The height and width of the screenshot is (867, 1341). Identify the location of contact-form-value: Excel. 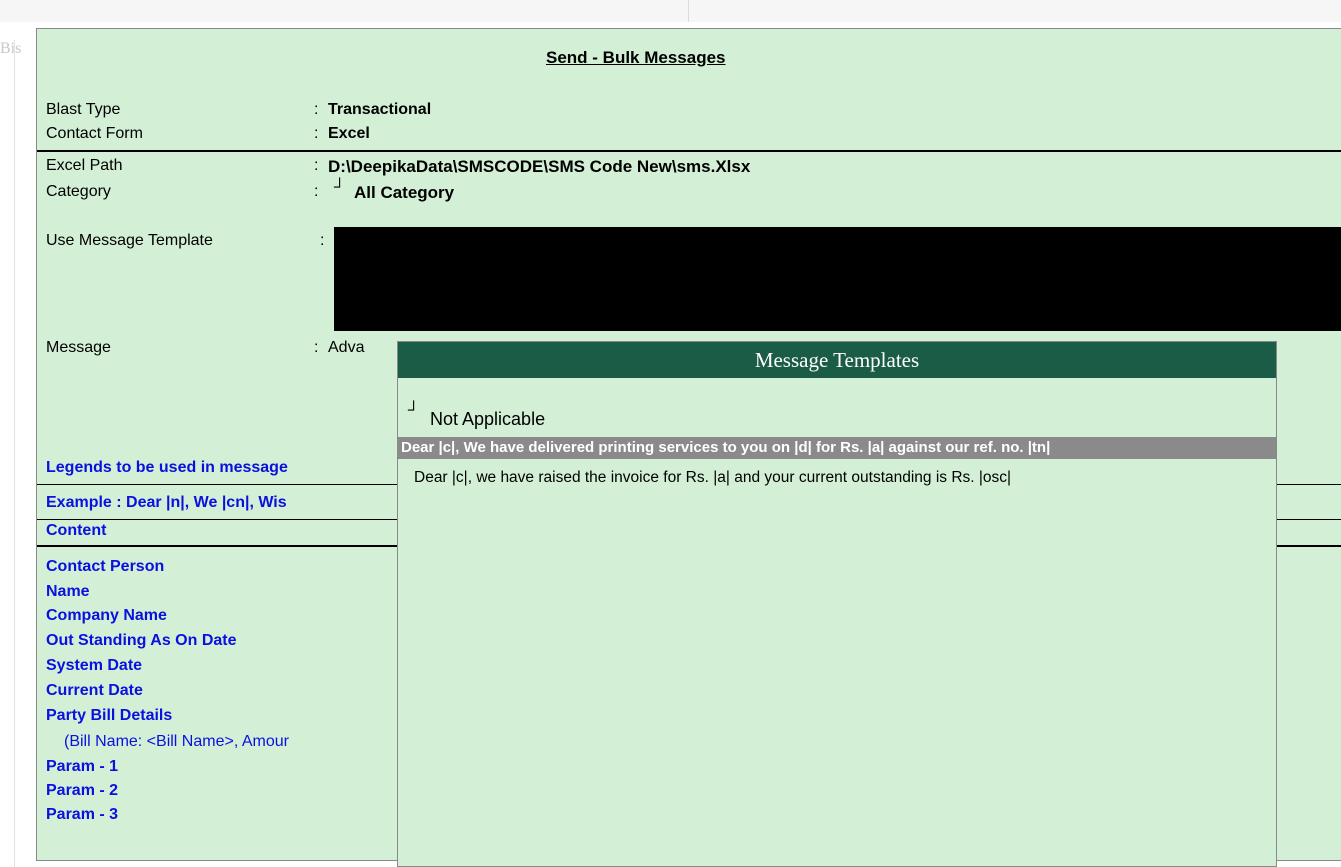
(349, 134).